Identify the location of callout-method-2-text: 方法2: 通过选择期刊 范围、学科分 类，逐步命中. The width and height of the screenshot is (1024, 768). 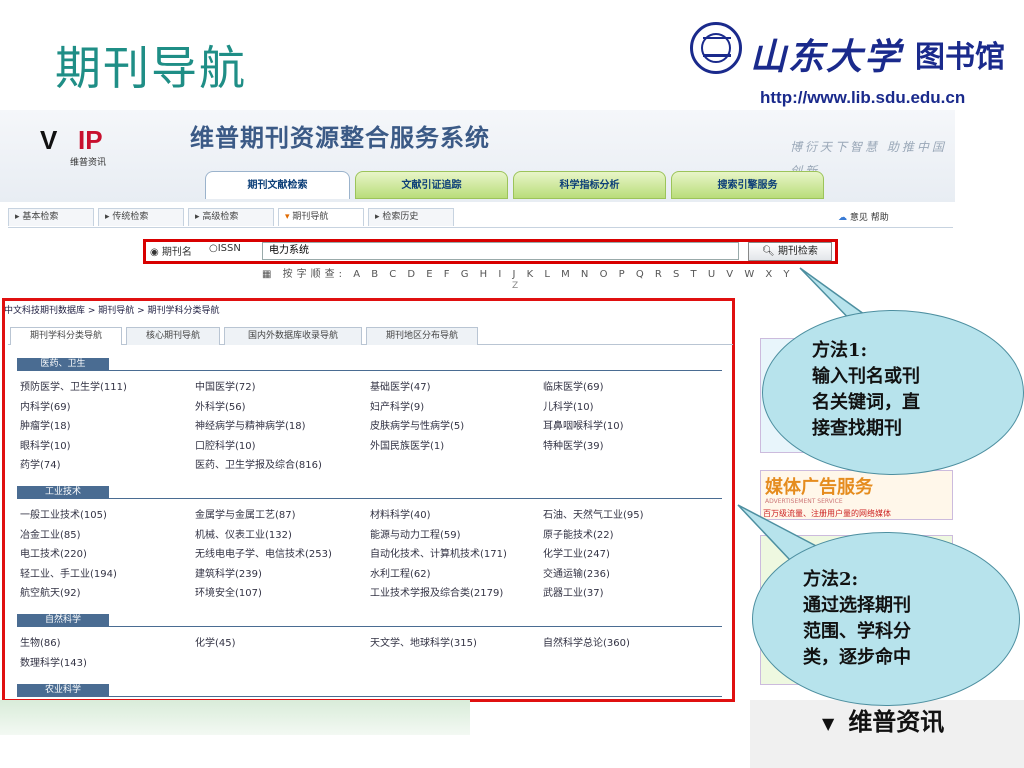
(857, 618).